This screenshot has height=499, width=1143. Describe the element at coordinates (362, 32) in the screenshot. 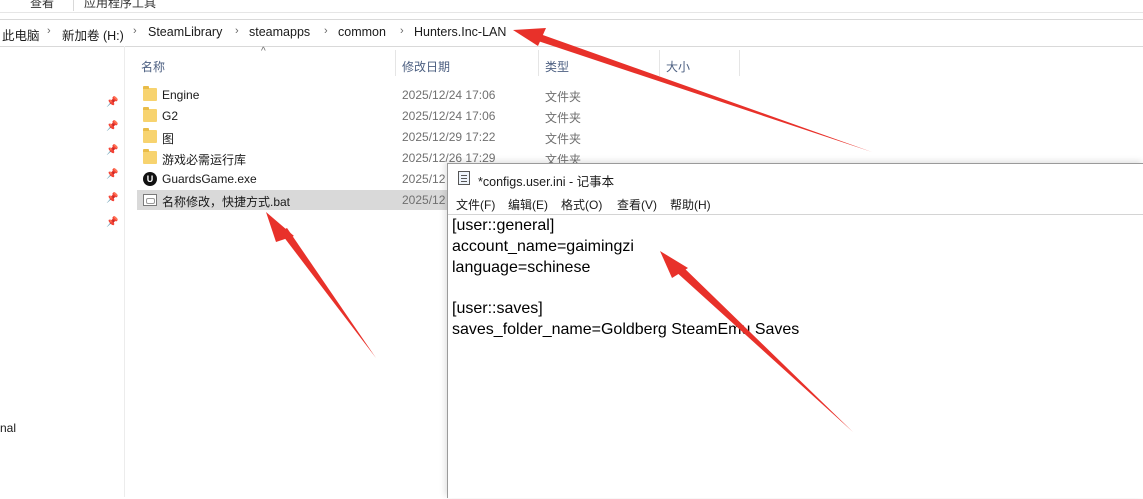

I see `breadcrumb-common: common` at that location.